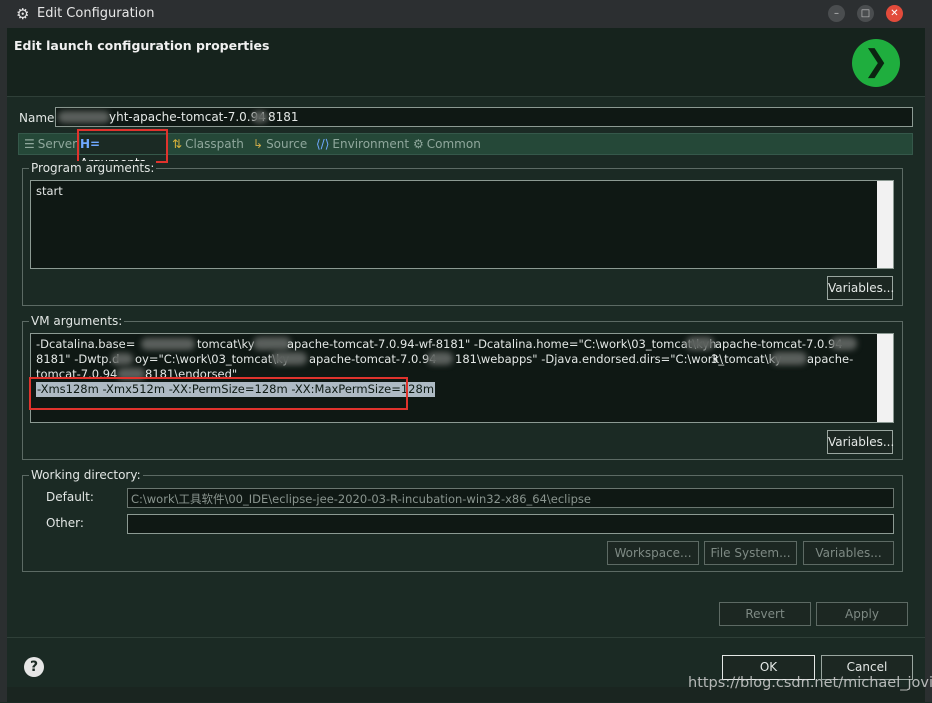  I want to click on working-directory-title: Working directory:, so click(86, 475).